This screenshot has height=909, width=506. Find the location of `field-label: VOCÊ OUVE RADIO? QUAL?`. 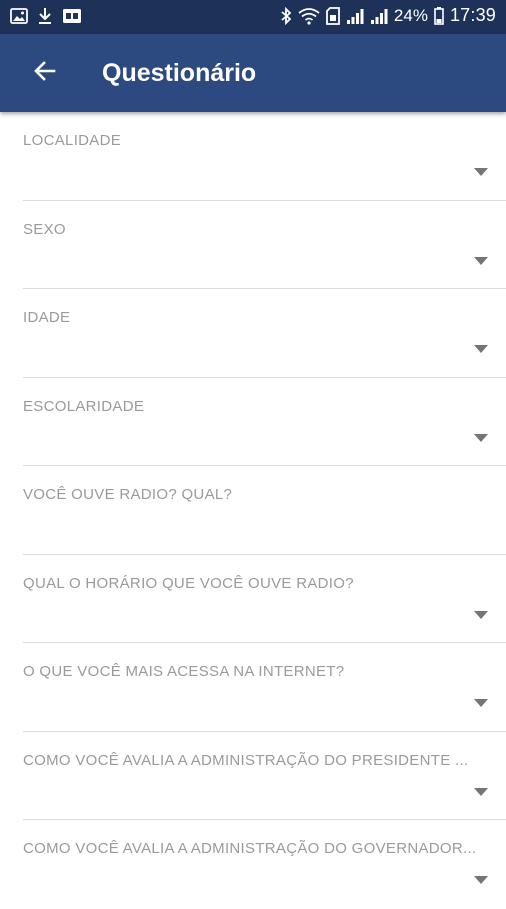

field-label: VOCÊ OUVE RADIO? QUAL? is located at coordinates (128, 494).